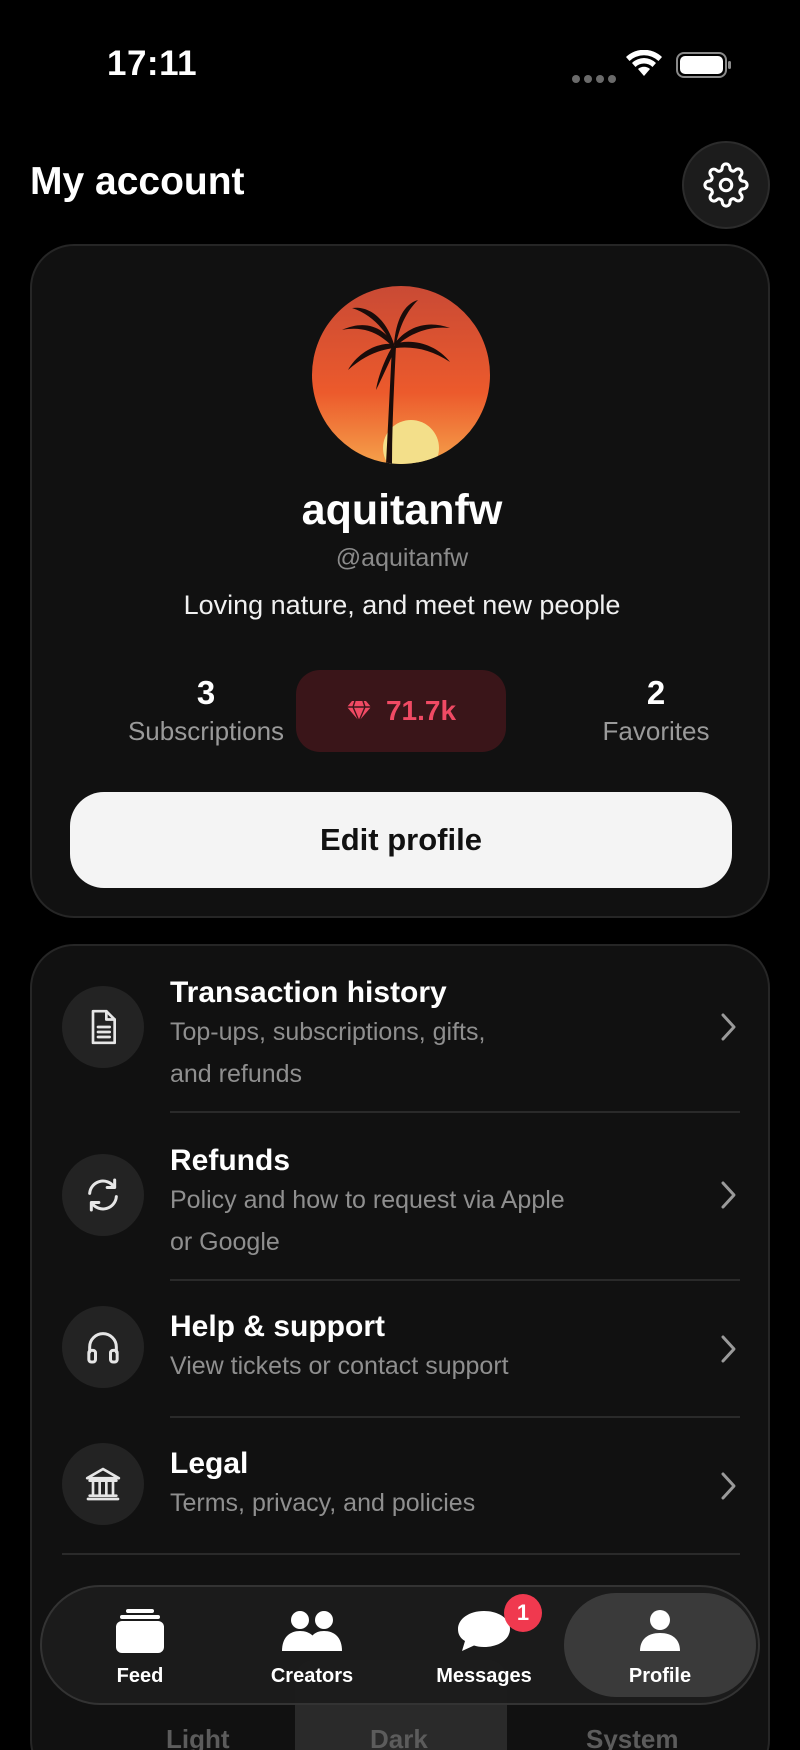  Describe the element at coordinates (367, 1200) in the screenshot. I see `menu-item-subtitle: Policy and how to request via Apple` at that location.